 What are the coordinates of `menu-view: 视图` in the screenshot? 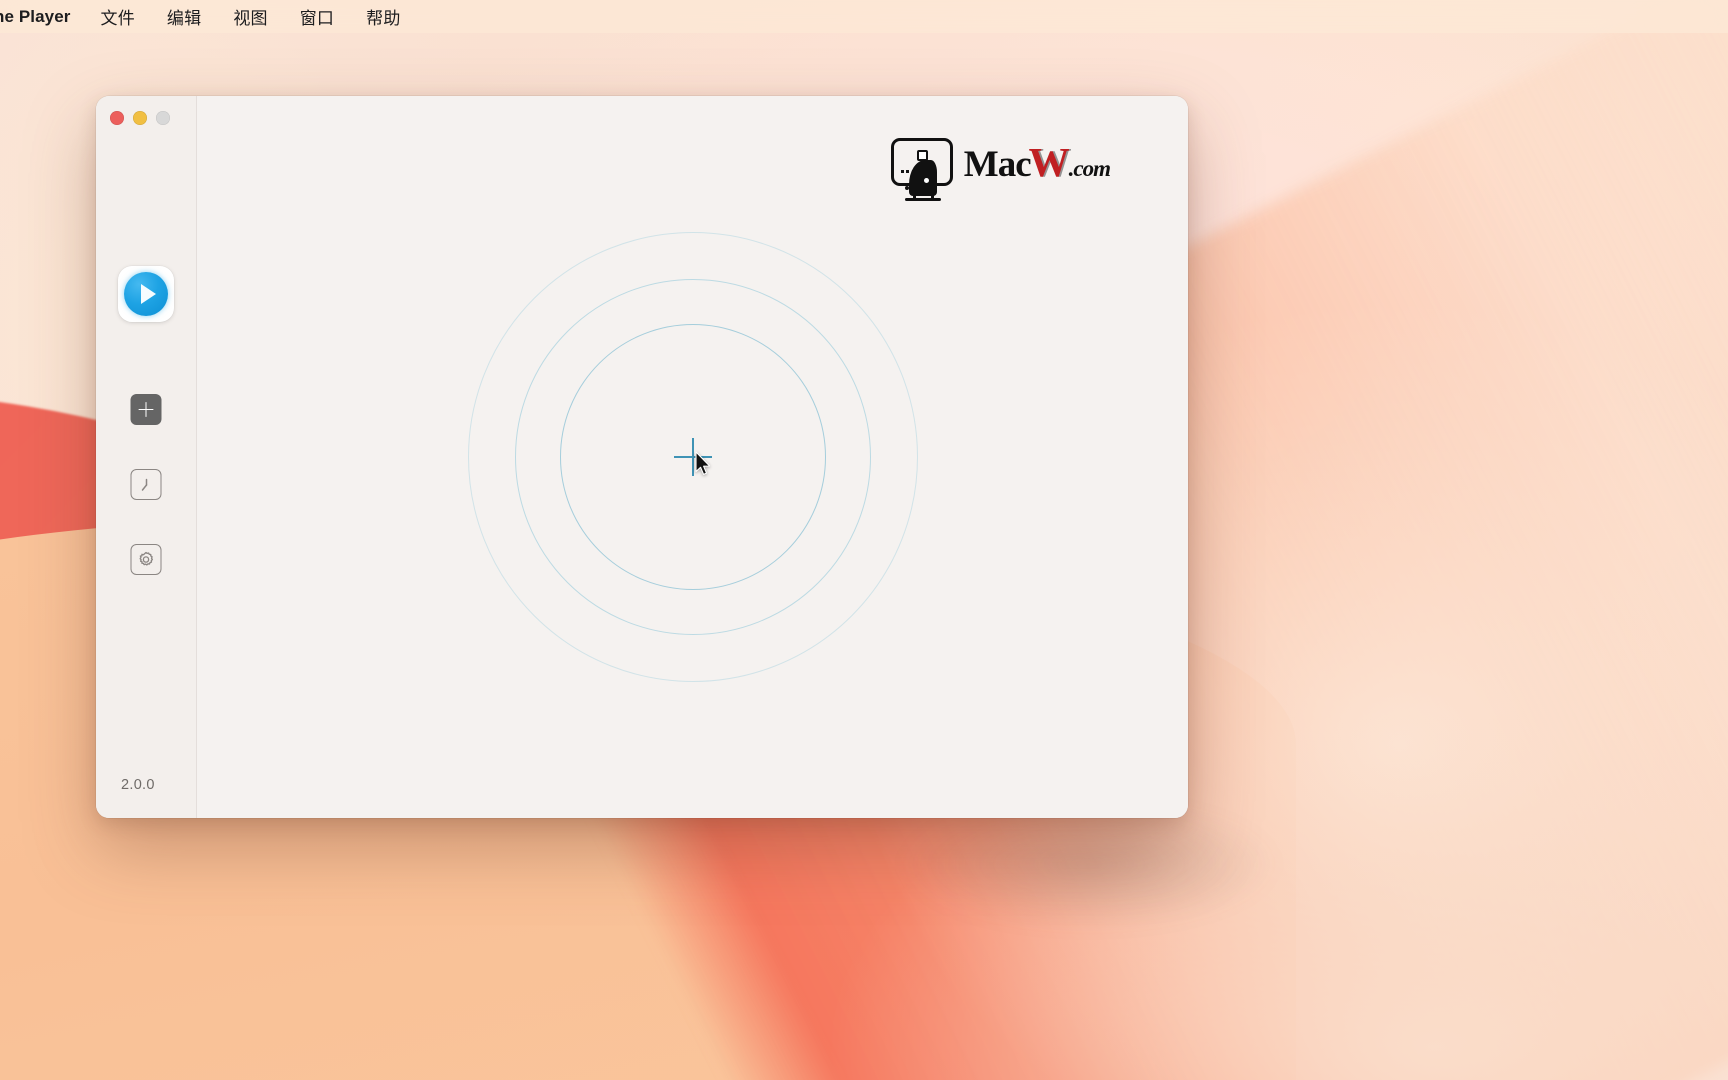 It's located at (250, 16).